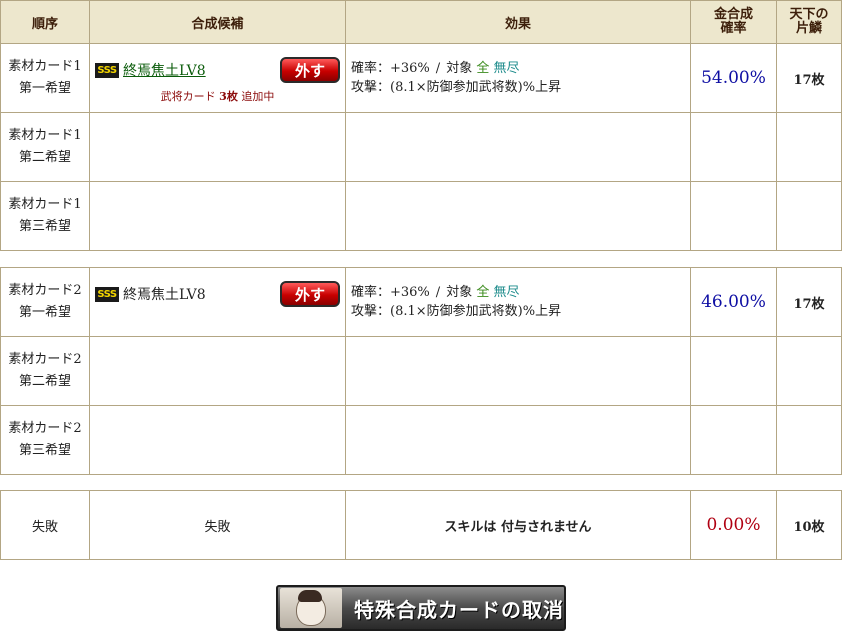 This screenshot has width=844, height=634. Describe the element at coordinates (45, 216) in the screenshot. I see `order-cell: 素材カード1 第三希望` at that location.